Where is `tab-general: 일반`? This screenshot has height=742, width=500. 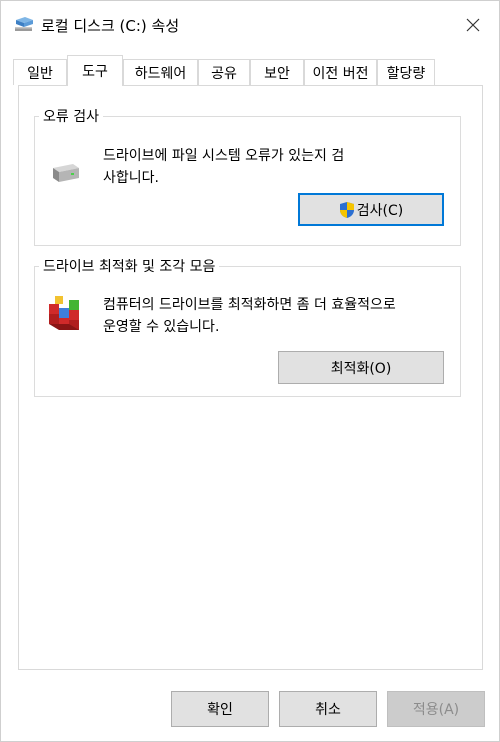 tab-general: 일반 is located at coordinates (40, 72).